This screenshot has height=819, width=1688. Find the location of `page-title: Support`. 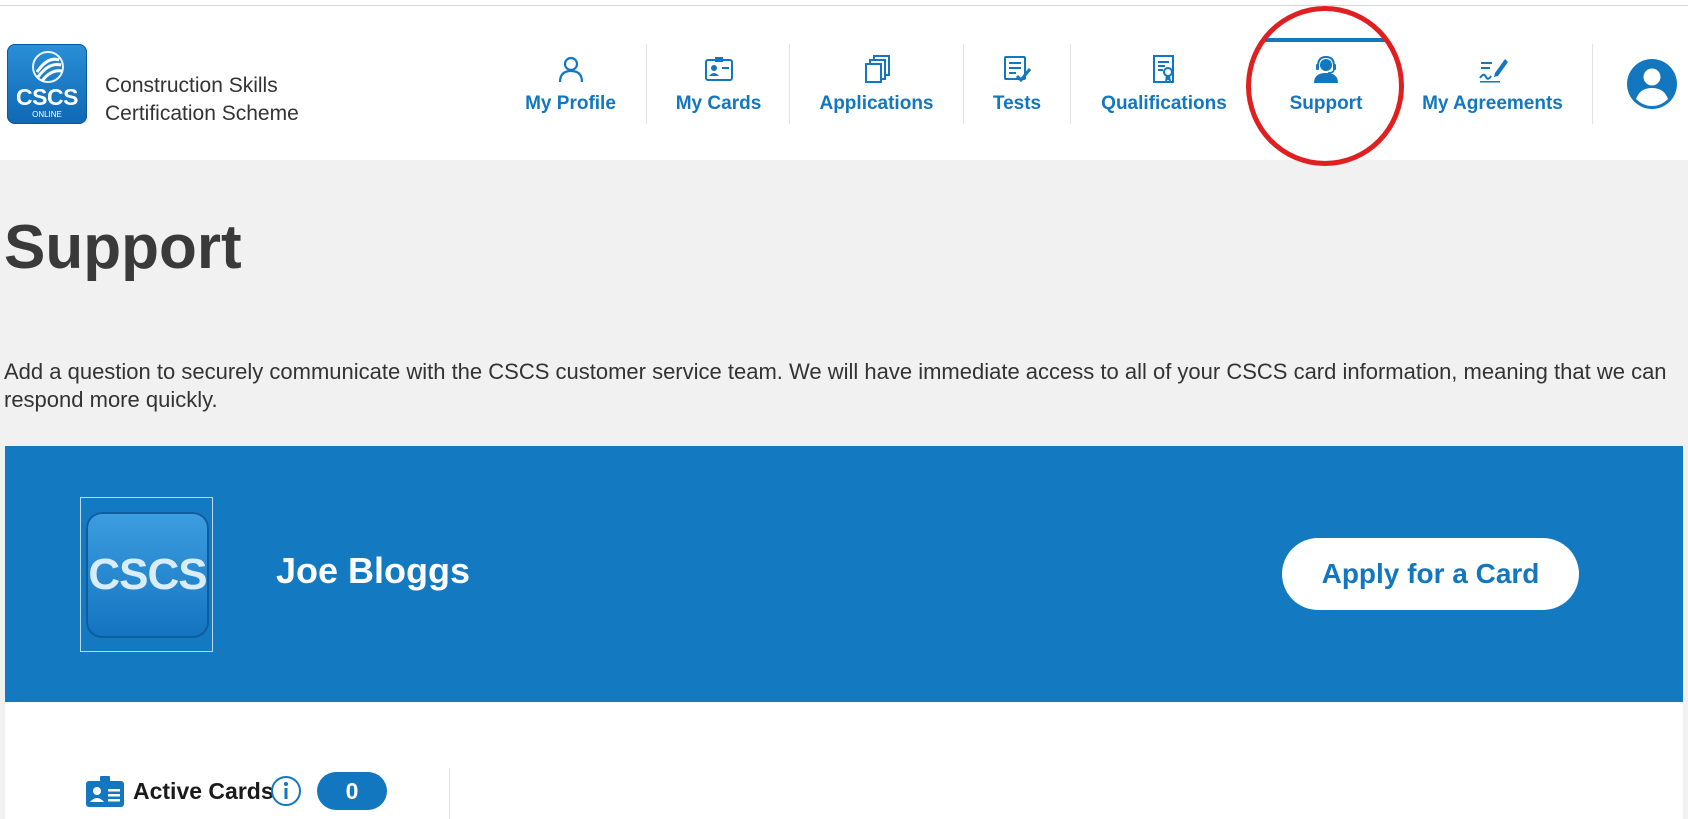

page-title: Support is located at coordinates (123, 247).